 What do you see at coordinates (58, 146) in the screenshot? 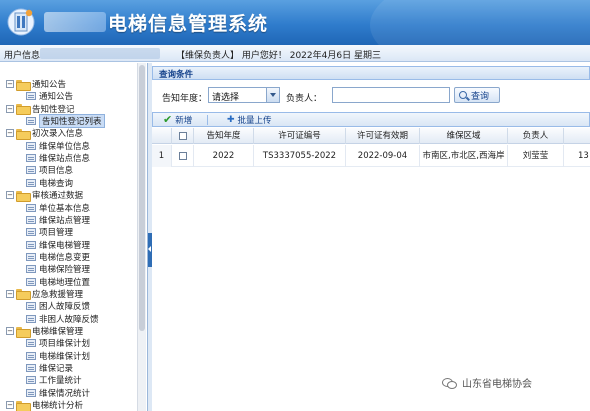
I see `tree-item: 维保单位信息` at bounding box center [58, 146].